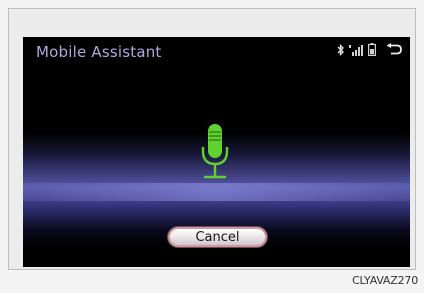 The height and width of the screenshot is (293, 424). What do you see at coordinates (99, 52) in the screenshot?
I see `screen-title: Mobile Assistant` at bounding box center [99, 52].